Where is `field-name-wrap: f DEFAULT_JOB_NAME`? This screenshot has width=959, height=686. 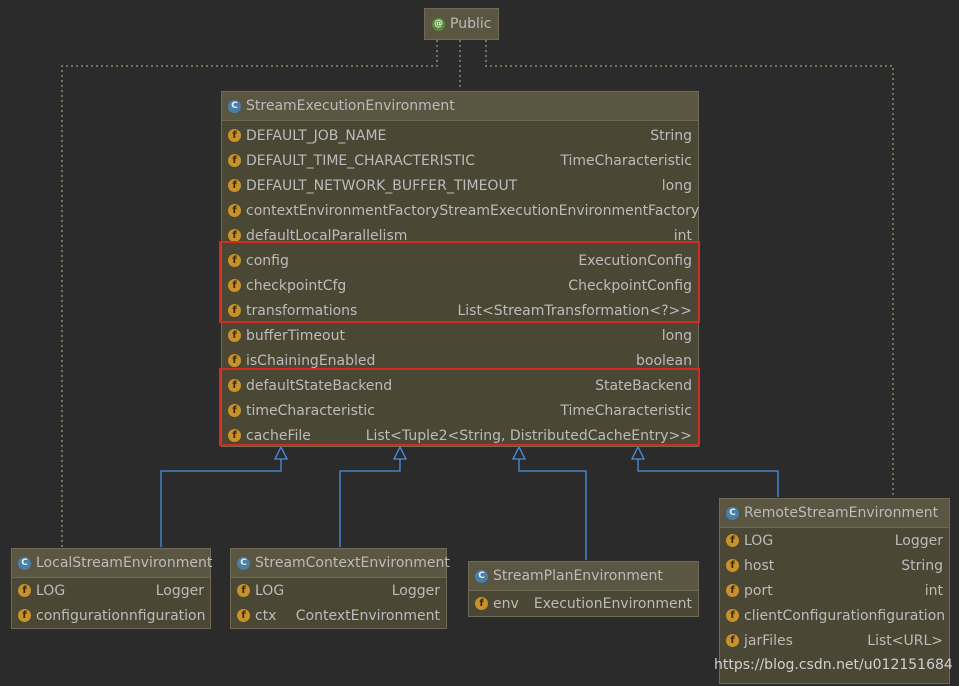
field-name-wrap: f DEFAULT_JOB_NAME is located at coordinates (307, 136).